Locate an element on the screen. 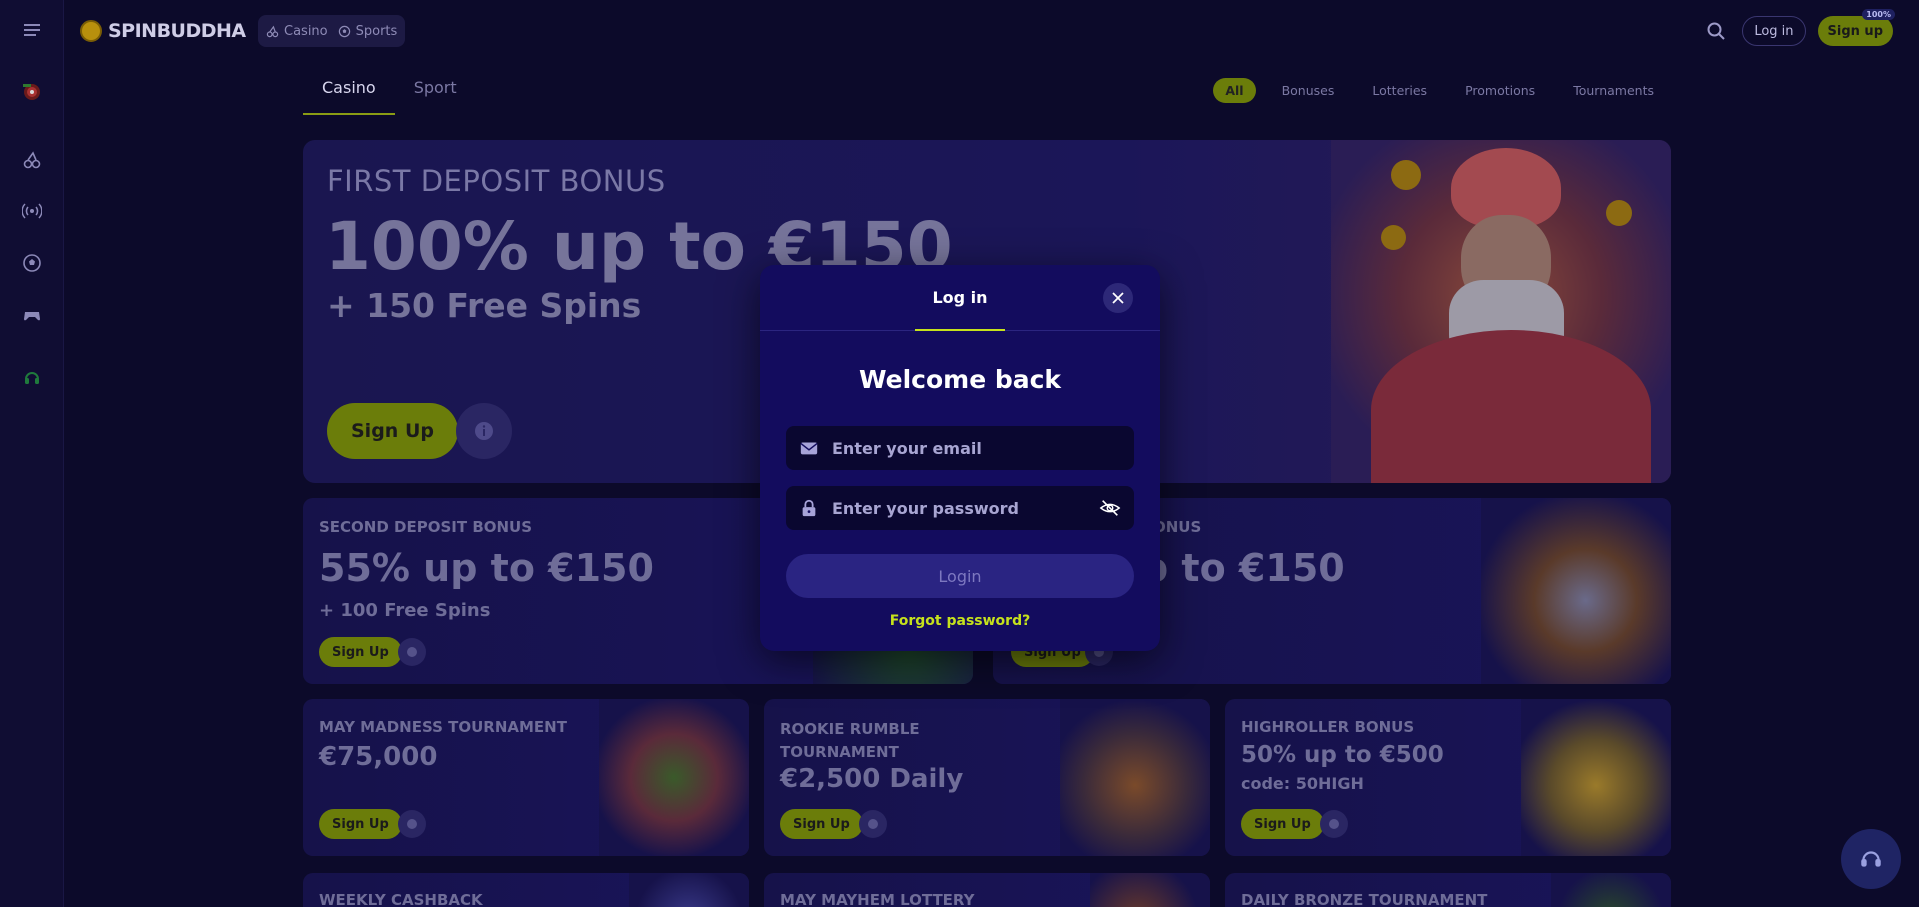 The width and height of the screenshot is (1919, 907). tab-login: Log in is located at coordinates (960, 298).